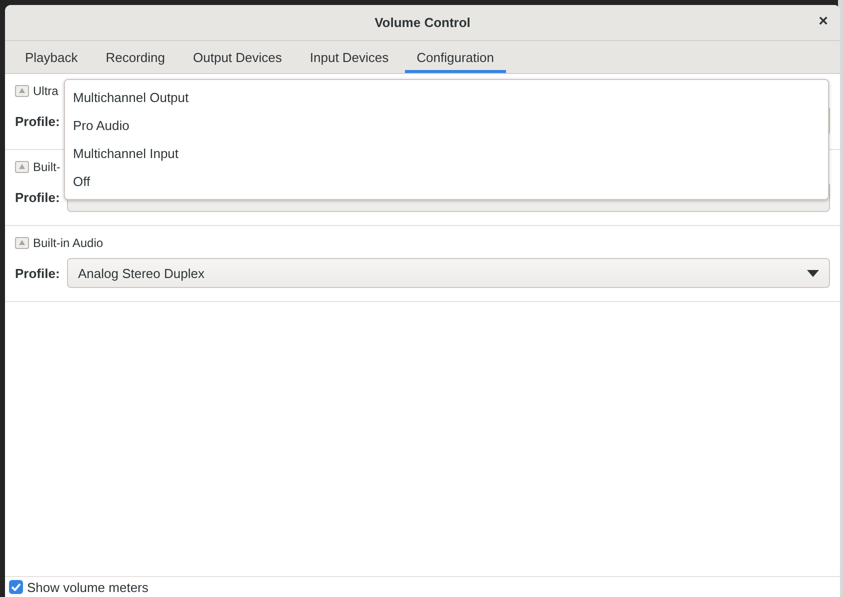 The width and height of the screenshot is (843, 597). What do you see at coordinates (51, 57) in the screenshot?
I see `tab: Playback` at bounding box center [51, 57].